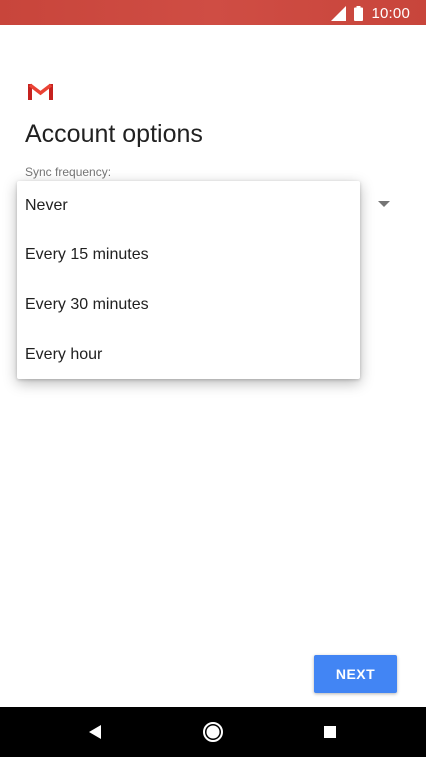 Image resolution: width=426 pixels, height=757 pixels. I want to click on menu-item-every-15-minutes: Every 15 minutes, so click(188, 255).